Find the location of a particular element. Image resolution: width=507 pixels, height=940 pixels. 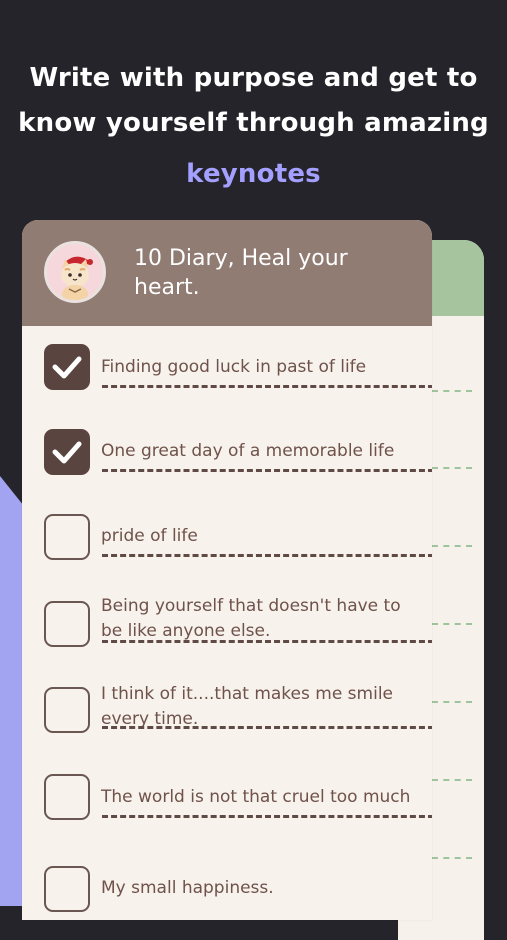

side-decor-tab is located at coordinates (12, 691).